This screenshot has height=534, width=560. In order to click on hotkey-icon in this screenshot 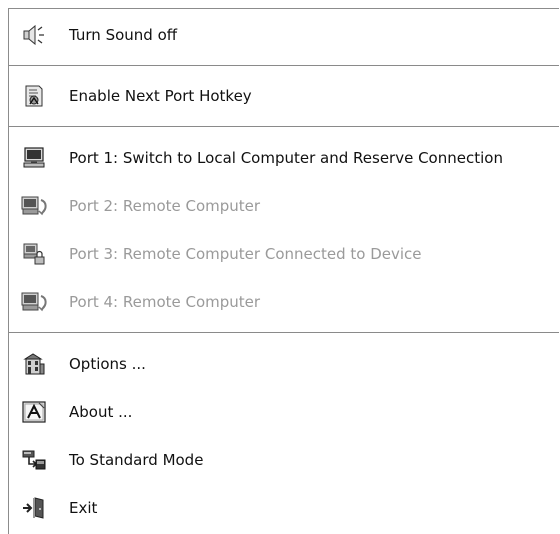, I will do `click(34, 96)`.